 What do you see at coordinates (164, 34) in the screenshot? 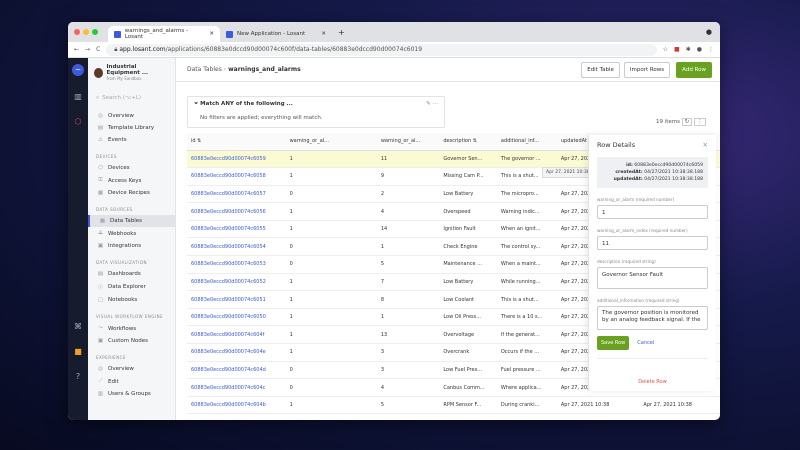
I see `browser-tab-active: warnings_and_alarms - Losant ✕` at bounding box center [164, 34].